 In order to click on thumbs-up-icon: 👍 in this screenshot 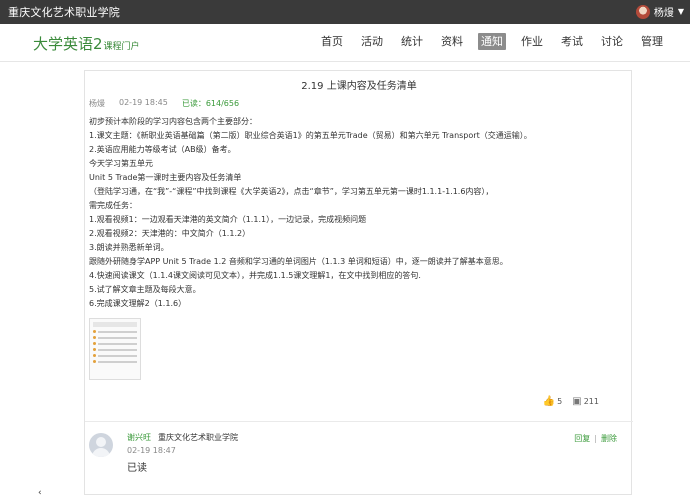, I will do `click(549, 401)`.